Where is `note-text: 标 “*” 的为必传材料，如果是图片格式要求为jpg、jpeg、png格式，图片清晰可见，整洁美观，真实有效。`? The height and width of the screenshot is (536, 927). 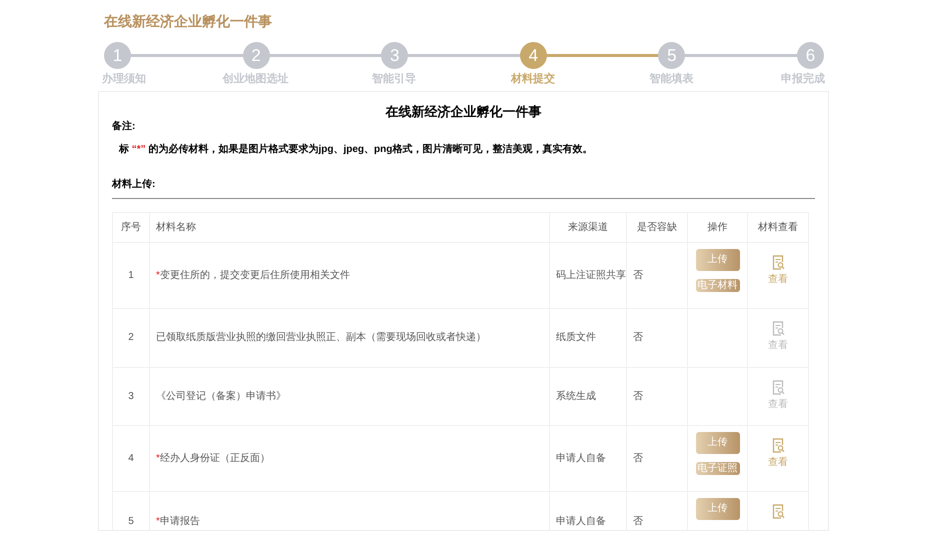 note-text: 标 “*” 的为必传材料，如果是图片格式要求为jpg、jpeg、png格式，图片清晰可见，整洁美观，真实有效。 is located at coordinates (355, 149).